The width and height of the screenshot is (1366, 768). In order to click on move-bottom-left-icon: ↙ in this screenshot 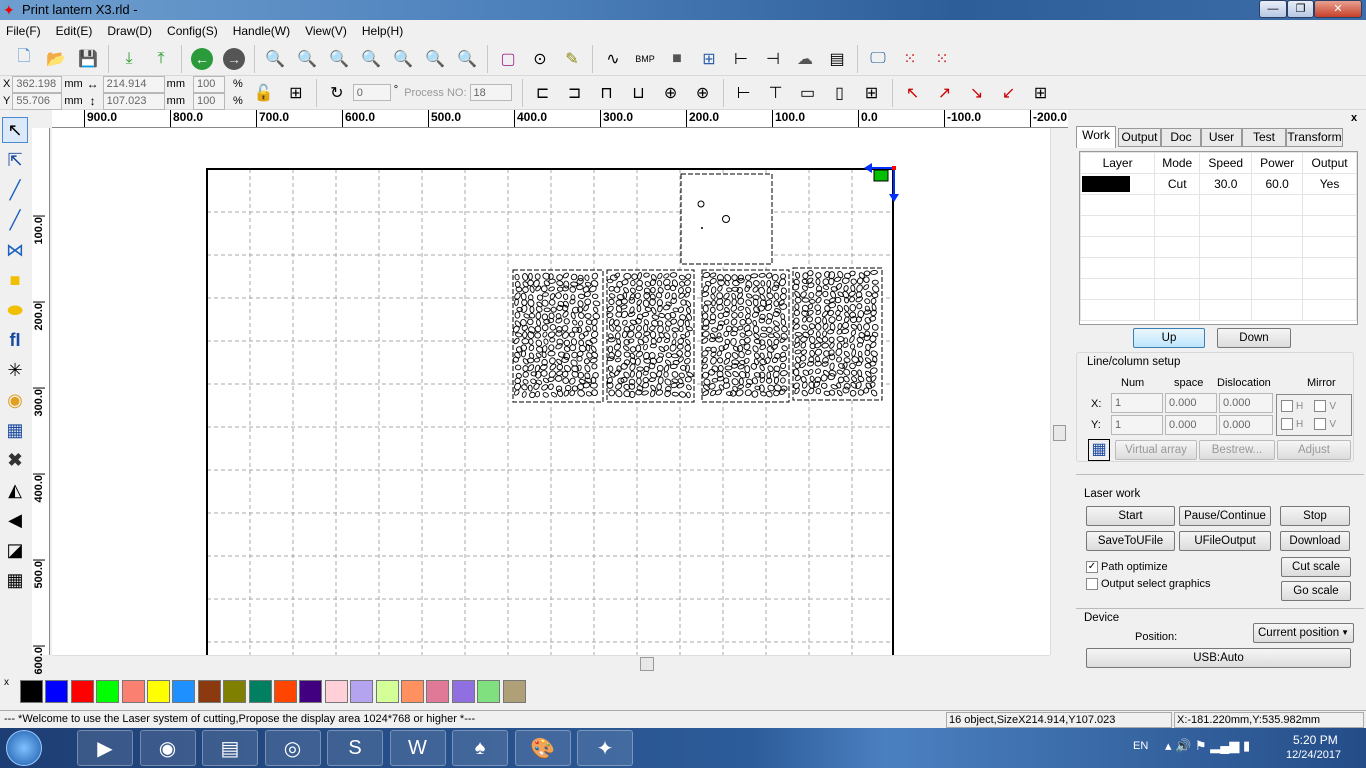, I will do `click(1009, 93)`.